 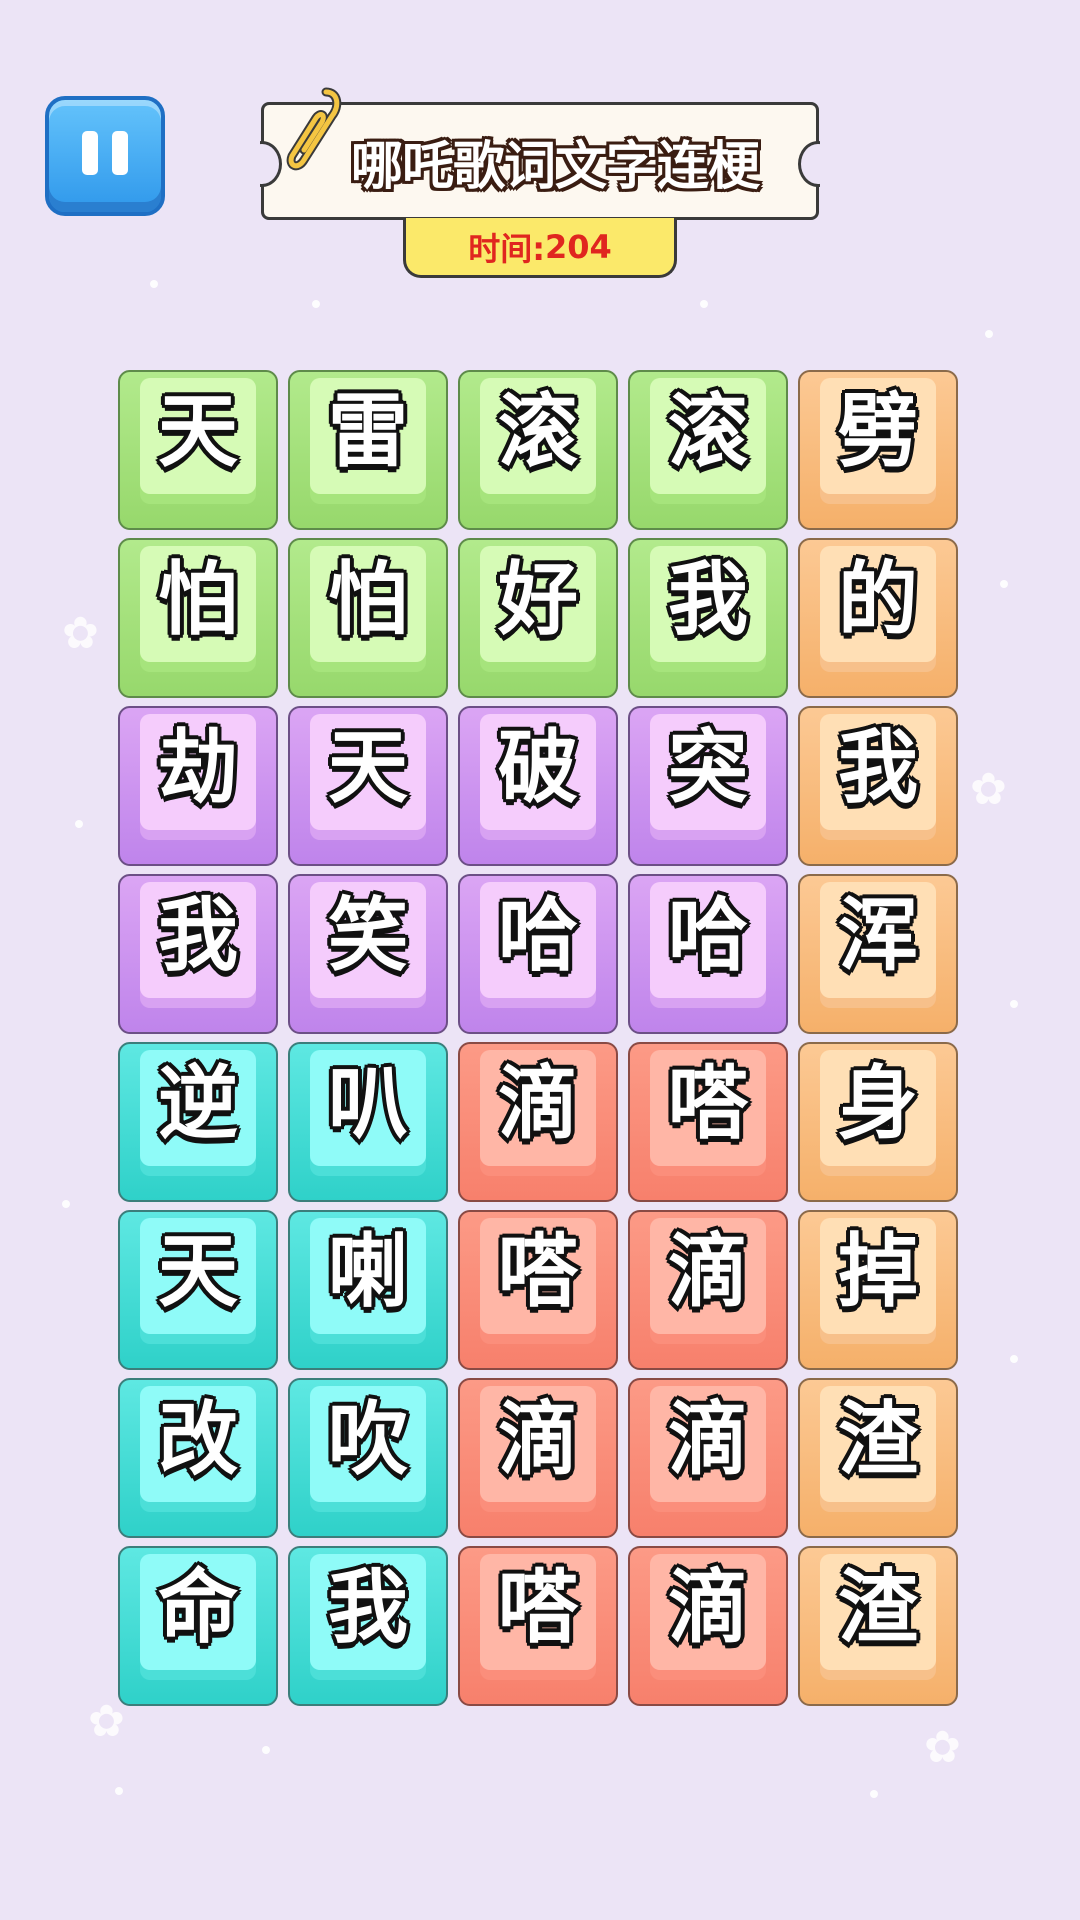 I want to click on word-tile: 逆, so click(x=198, y=1122).